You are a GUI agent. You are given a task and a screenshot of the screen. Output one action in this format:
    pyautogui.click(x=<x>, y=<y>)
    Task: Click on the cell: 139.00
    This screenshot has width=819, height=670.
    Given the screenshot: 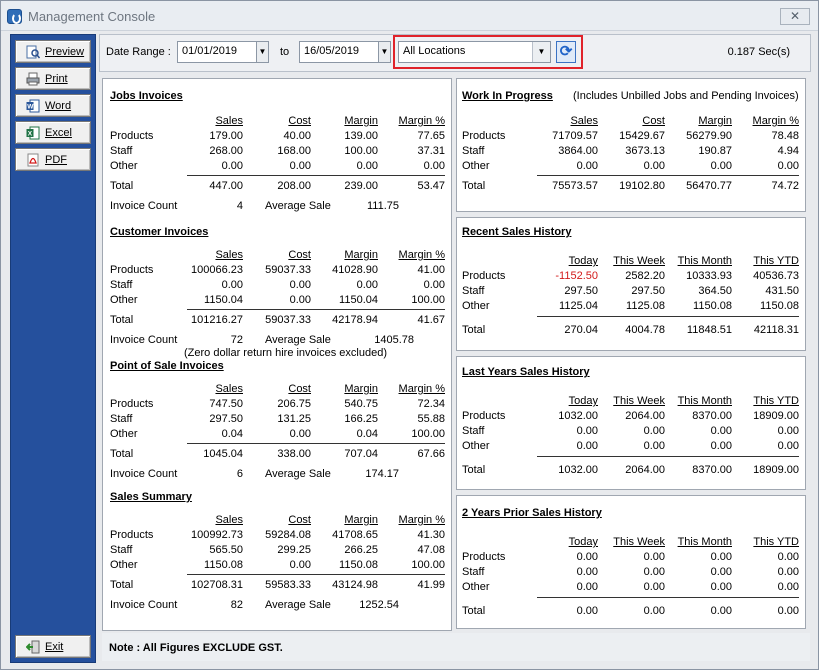 What is the action you would take?
    pyautogui.click(x=361, y=136)
    